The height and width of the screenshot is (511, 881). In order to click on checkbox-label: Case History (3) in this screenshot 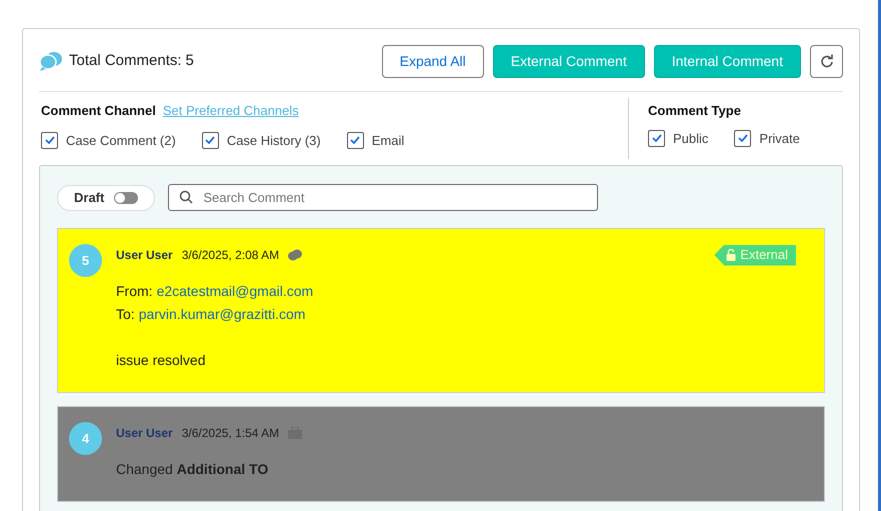, I will do `click(273, 141)`.